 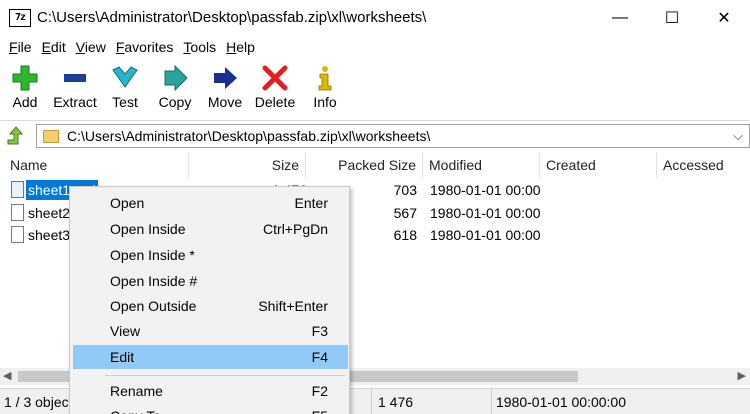 I want to click on file-packed-size: 567, so click(x=405, y=213).